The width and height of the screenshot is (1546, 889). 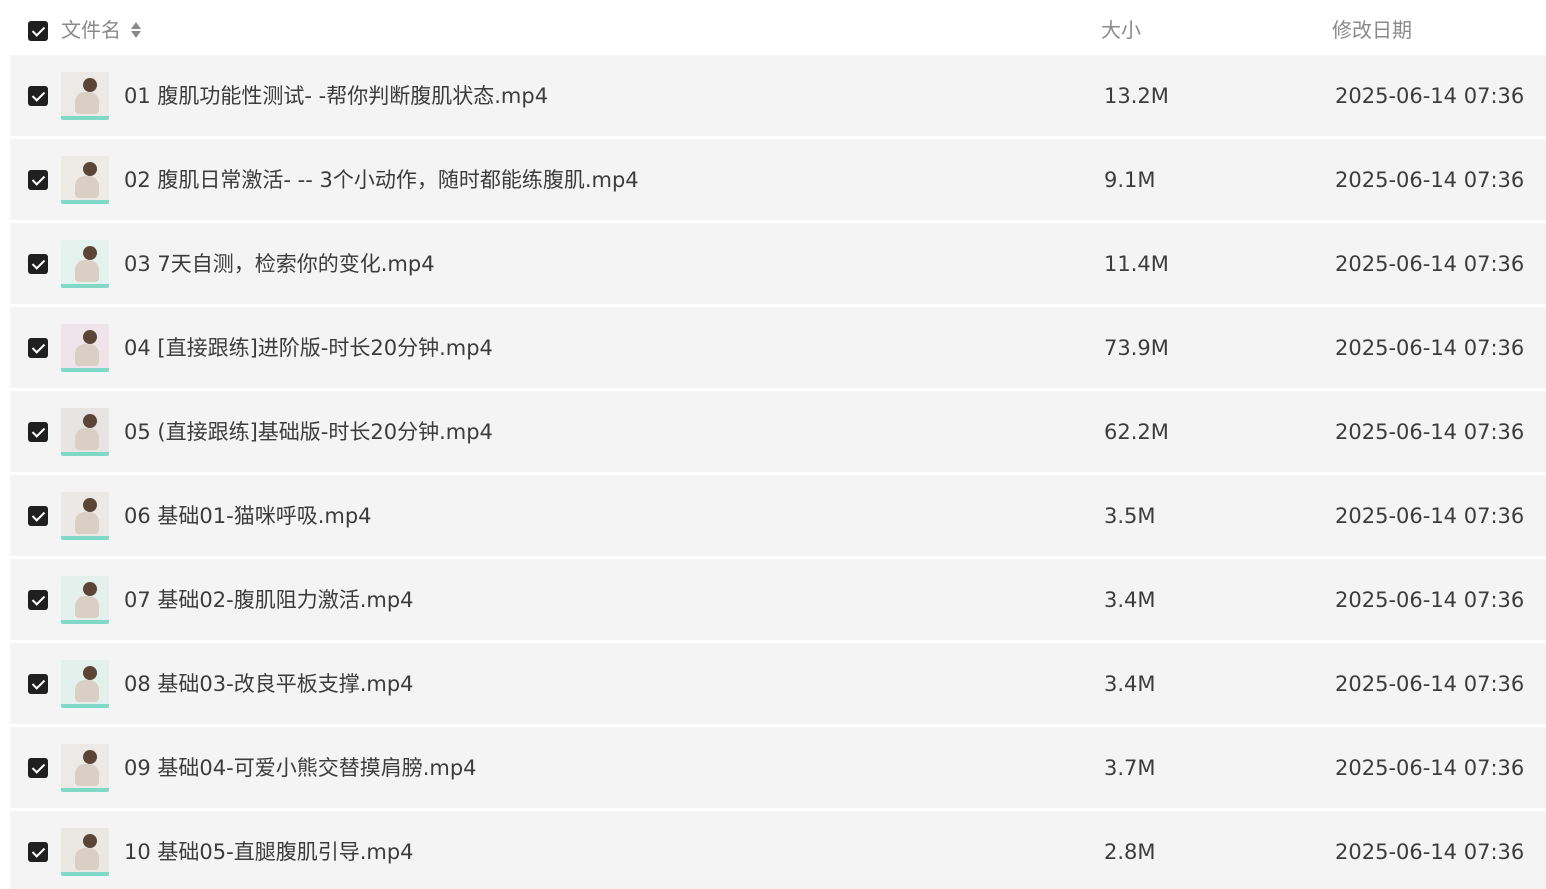 What do you see at coordinates (778, 599) in the screenshot?
I see `file-row: 07 基础02-腹肌阻力激活.mp4 3.4M 2025-06-14 07:36` at bounding box center [778, 599].